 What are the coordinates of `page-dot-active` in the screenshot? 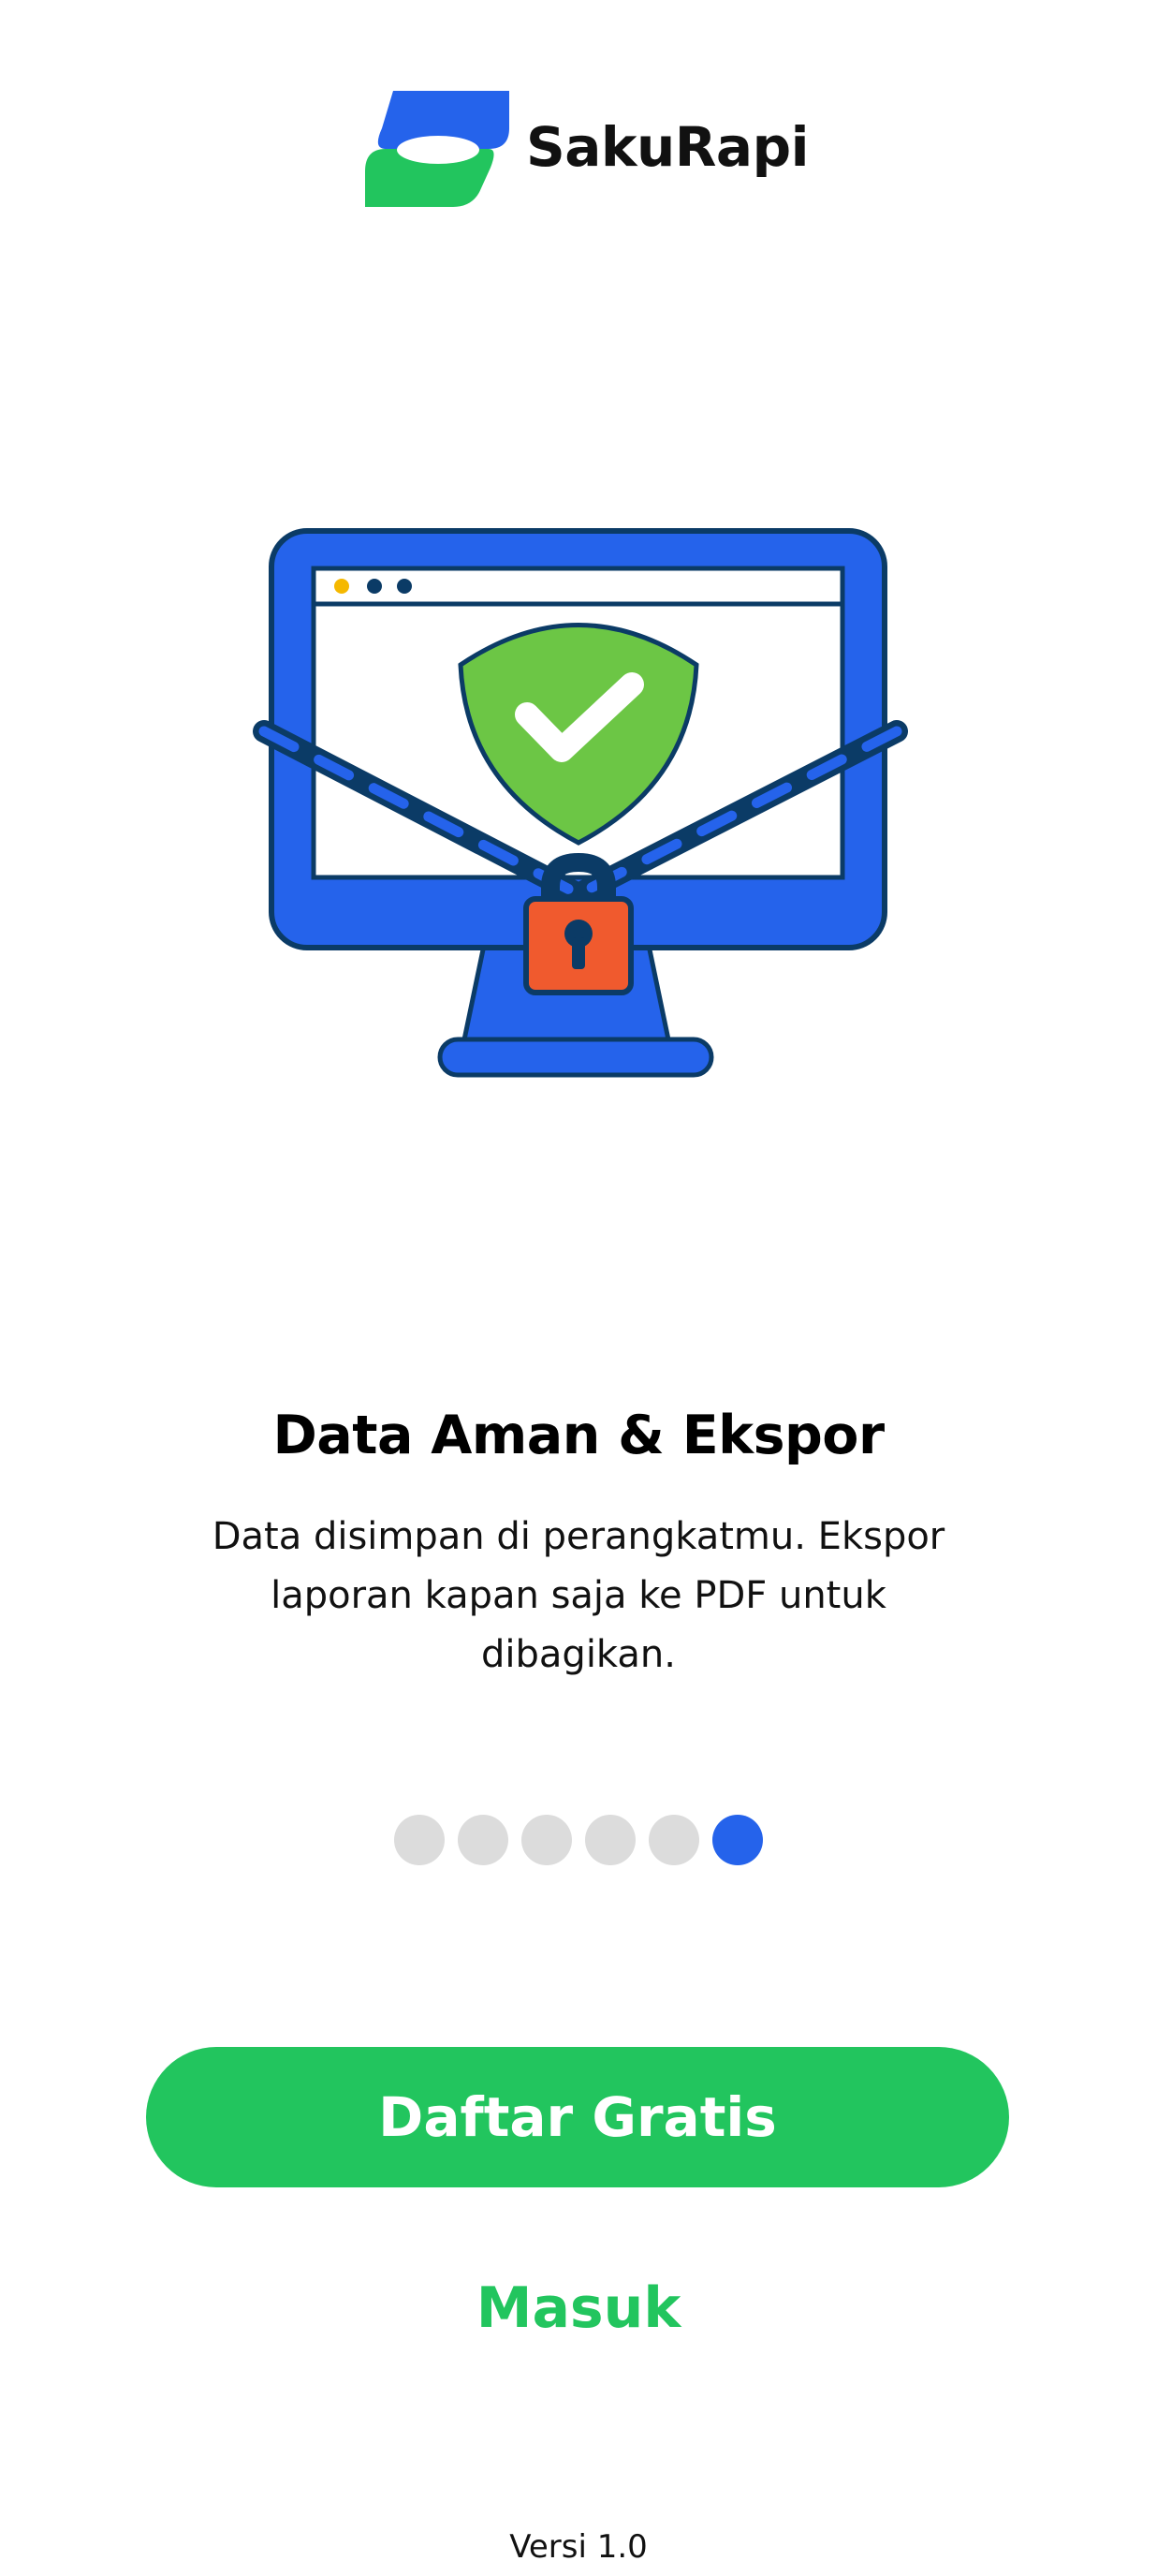 It's located at (737, 1840).